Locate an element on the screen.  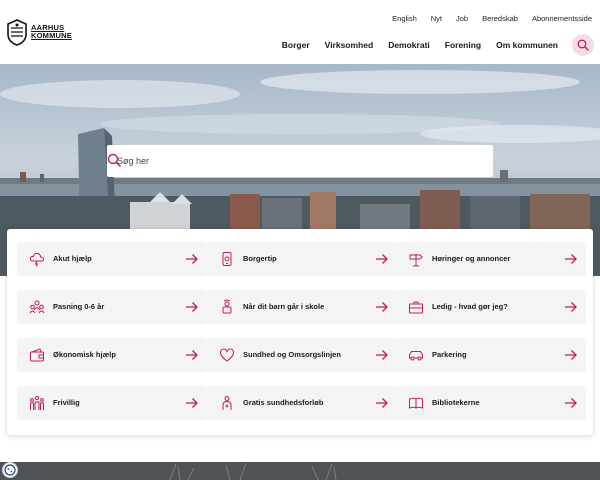
cookie-icon is located at coordinates (10, 470).